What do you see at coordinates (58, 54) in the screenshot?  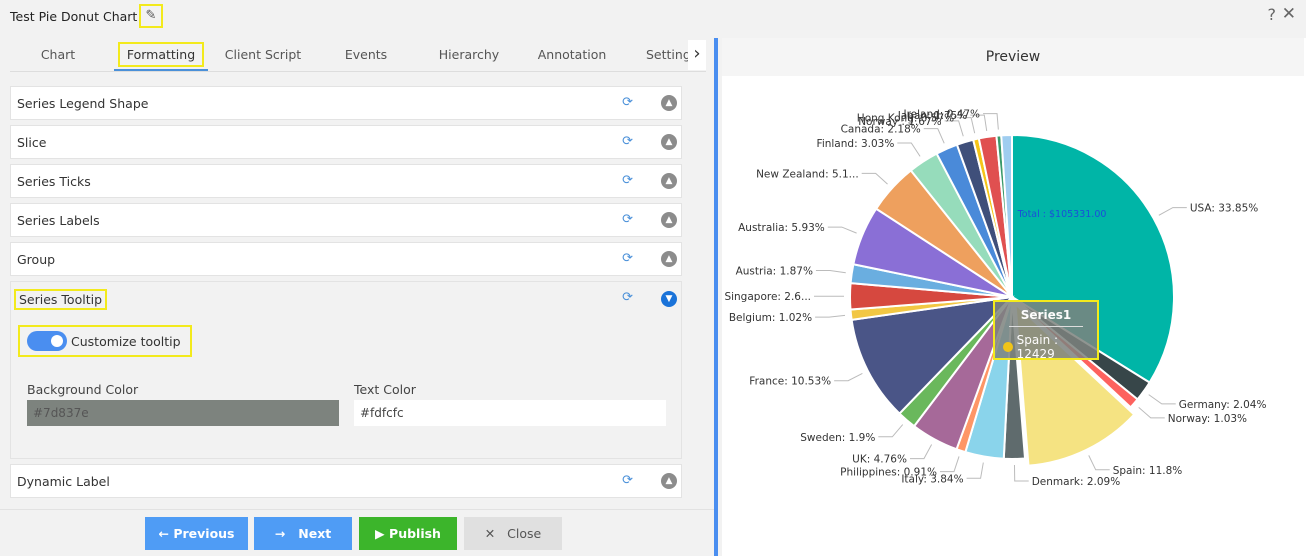 I see `tab-chart: Chart` at bounding box center [58, 54].